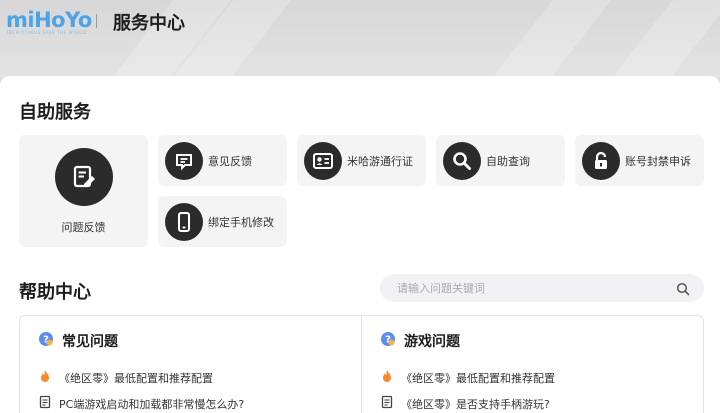 The height and width of the screenshot is (413, 720). I want to click on tile-label: 意见反馈, so click(230, 161).